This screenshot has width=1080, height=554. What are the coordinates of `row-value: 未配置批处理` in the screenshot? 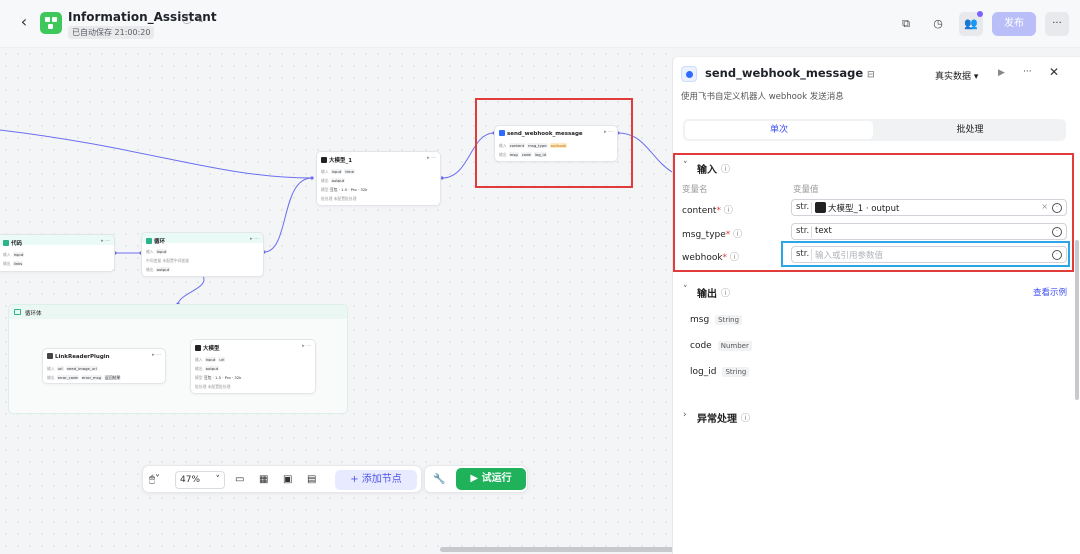 It's located at (219, 386).